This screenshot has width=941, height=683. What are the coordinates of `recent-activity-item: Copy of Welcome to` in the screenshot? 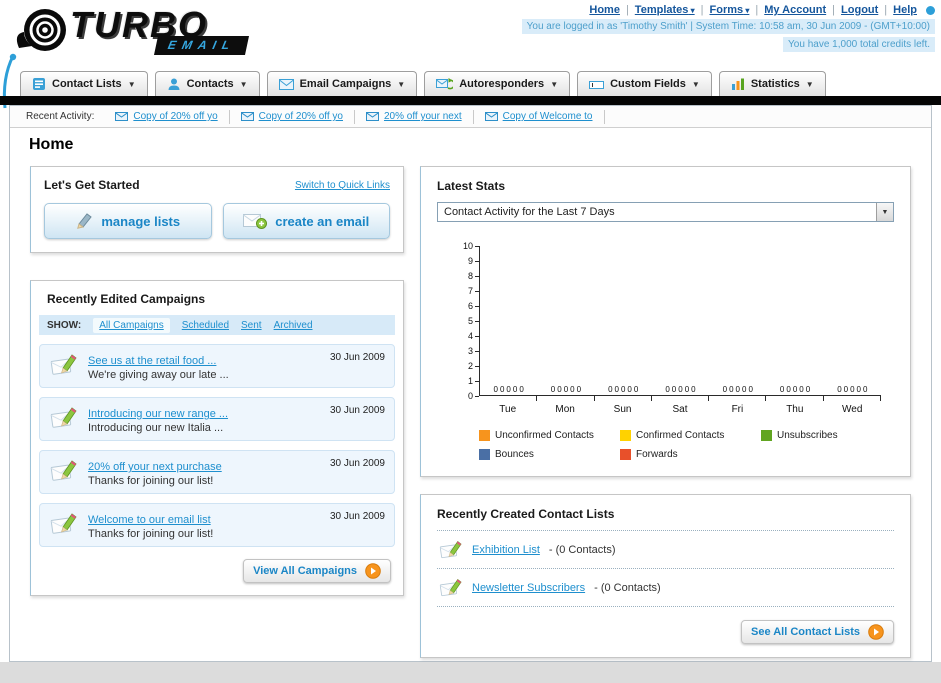 It's located at (539, 116).